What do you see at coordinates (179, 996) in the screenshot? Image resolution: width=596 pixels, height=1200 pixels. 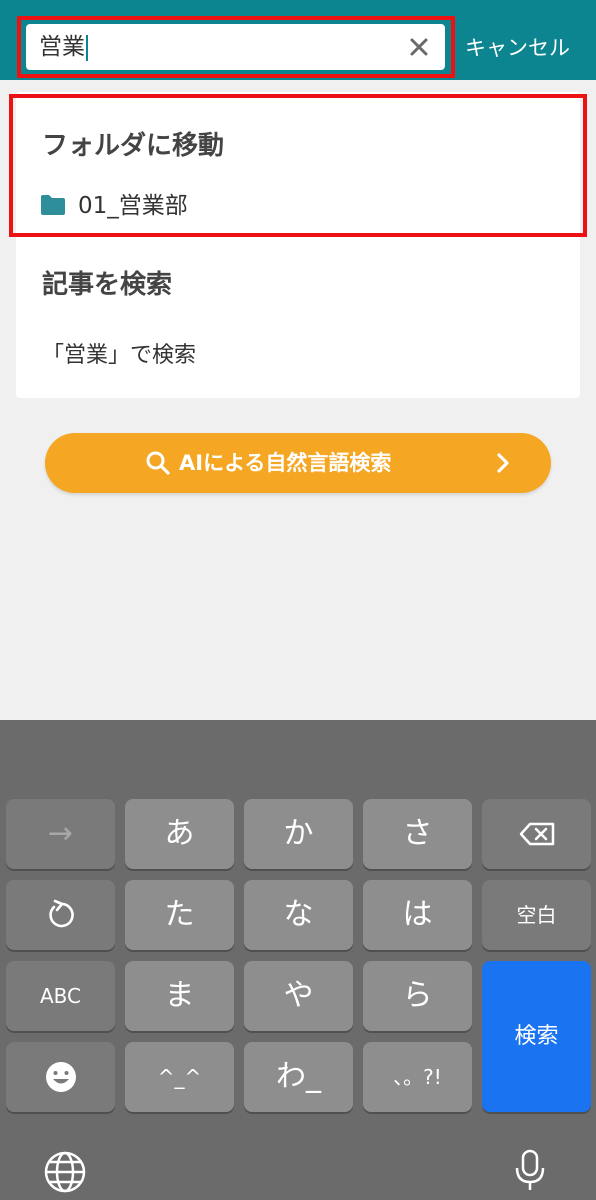 I see `key-ma: ま` at bounding box center [179, 996].